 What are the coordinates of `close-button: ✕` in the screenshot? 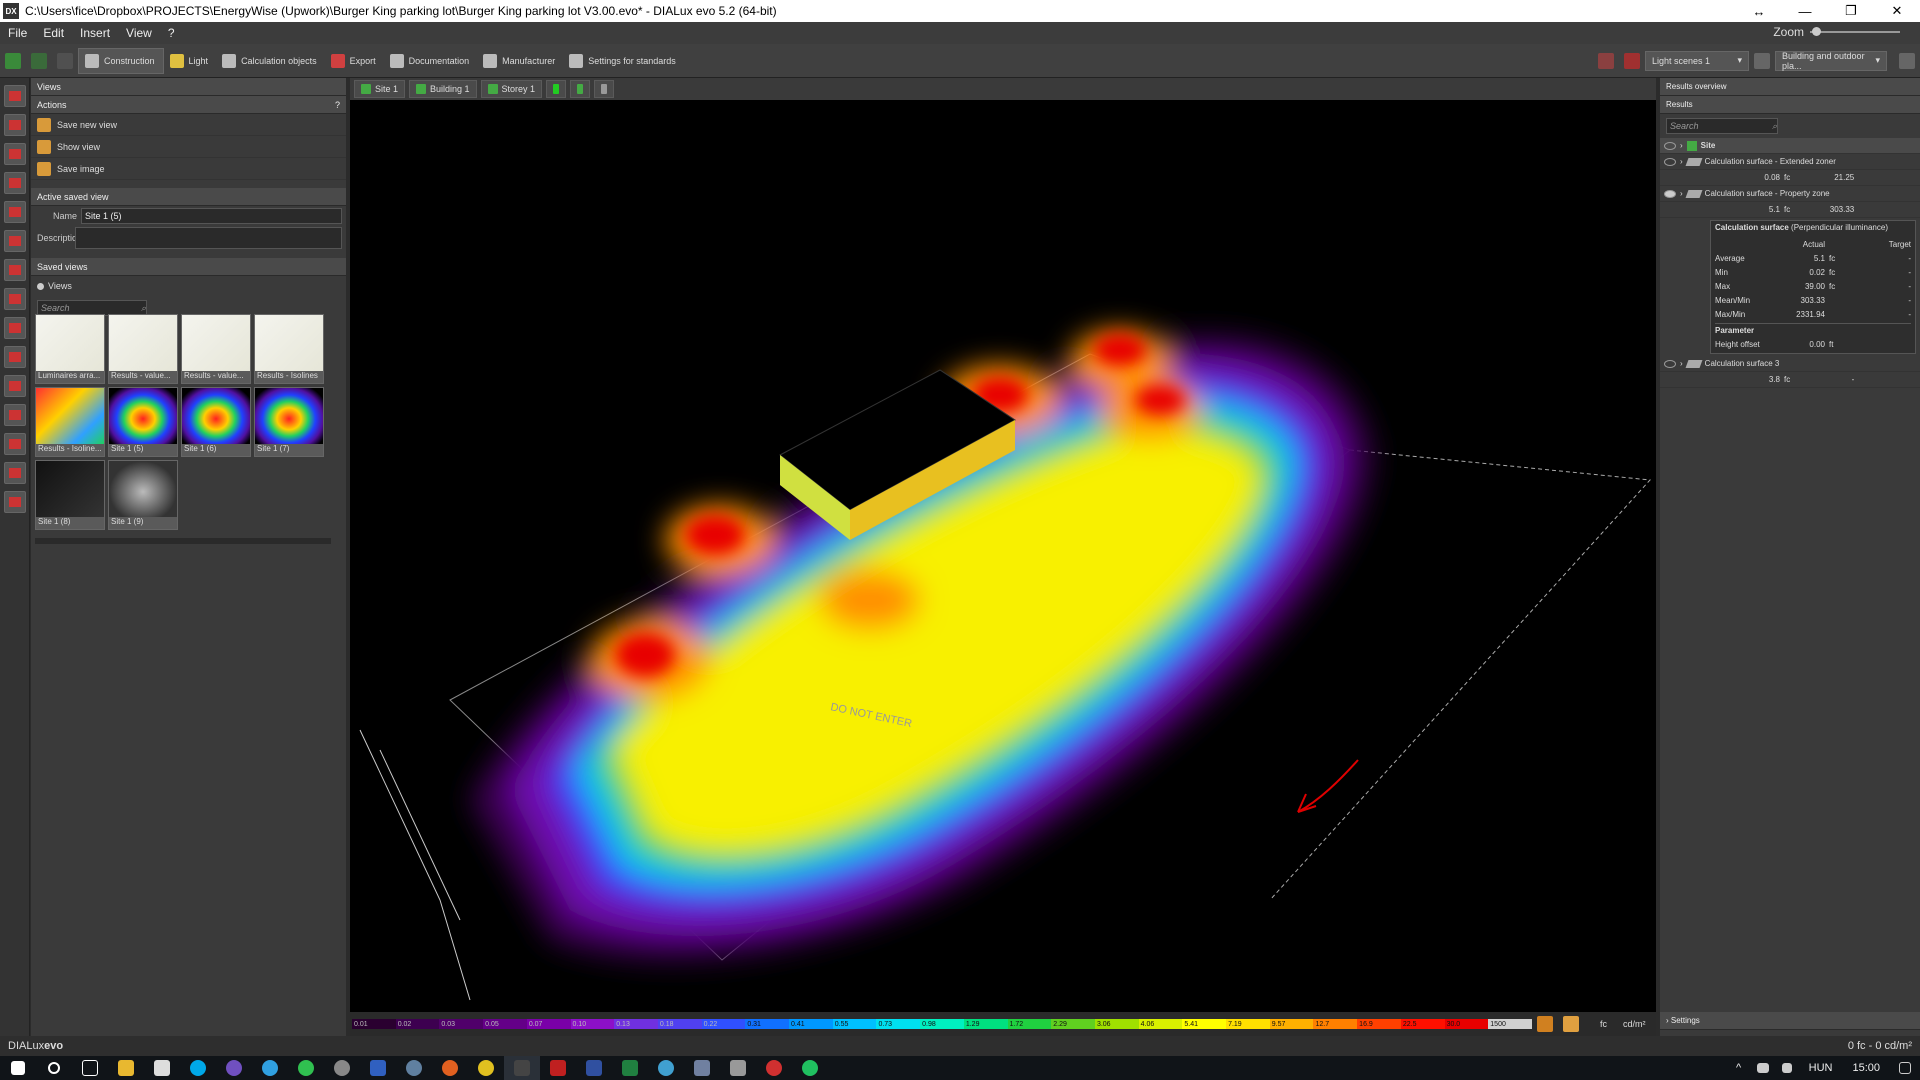 It's located at (1897, 11).